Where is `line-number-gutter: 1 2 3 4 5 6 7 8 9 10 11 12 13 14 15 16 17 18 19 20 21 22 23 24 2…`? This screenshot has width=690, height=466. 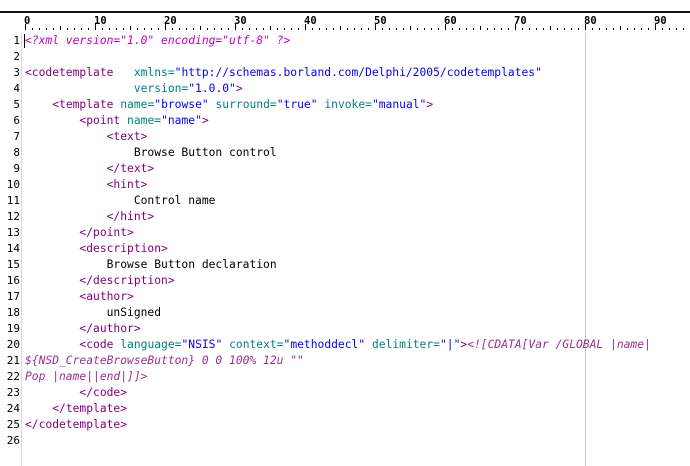 line-number-gutter: 1 2 3 4 5 6 7 8 9 10 11 12 13 14 15 16 17 18 19 20 21 22 23 24 2… is located at coordinates (11, 249).